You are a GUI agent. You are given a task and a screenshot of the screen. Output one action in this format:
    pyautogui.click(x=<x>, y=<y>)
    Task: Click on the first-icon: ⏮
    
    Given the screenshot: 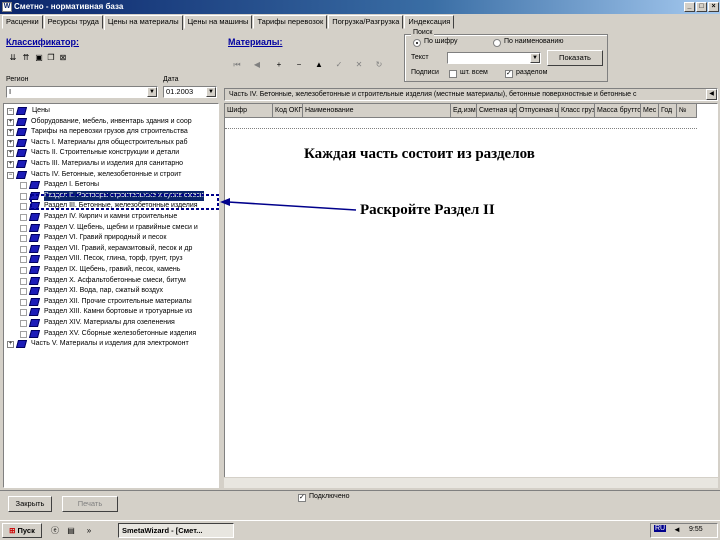 What is the action you would take?
    pyautogui.click(x=237, y=65)
    